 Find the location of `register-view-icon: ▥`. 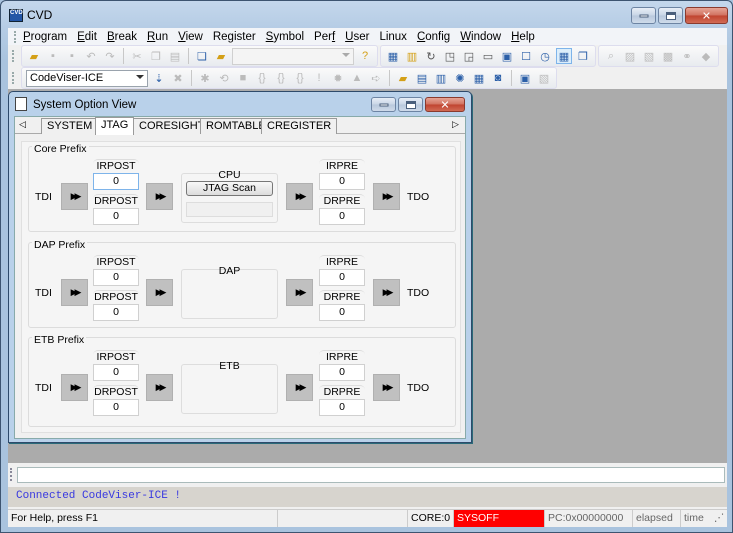

register-view-icon: ▥ is located at coordinates (412, 56).